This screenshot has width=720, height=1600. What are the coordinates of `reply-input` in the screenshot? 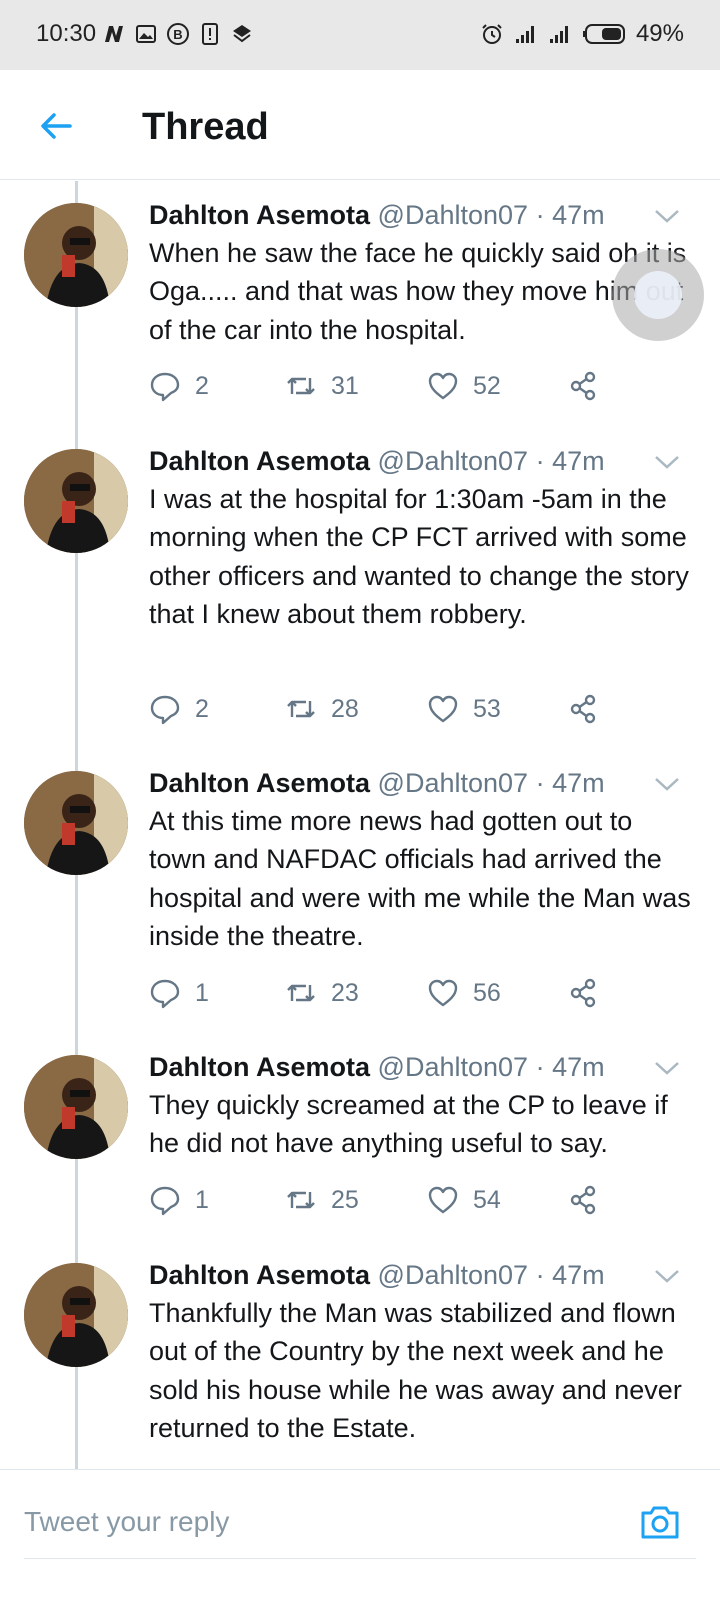 It's located at (304, 1522).